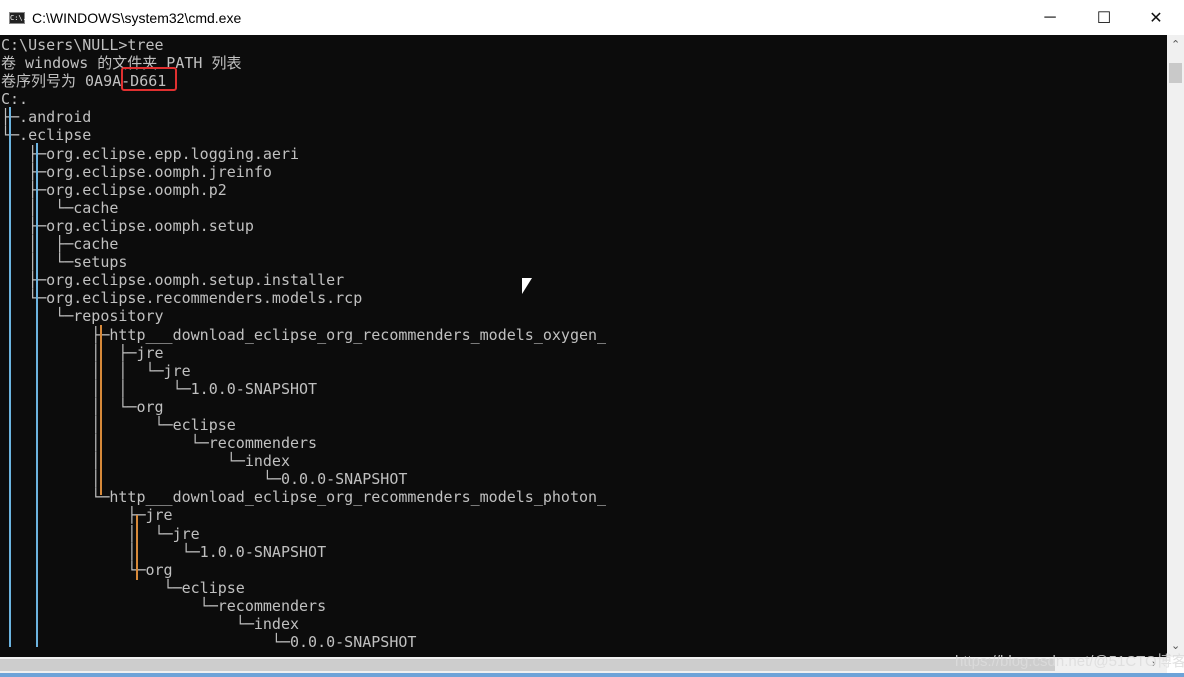 Image resolution: width=1184 pixels, height=677 pixels. Describe the element at coordinates (100, 533) in the screenshot. I see `console-line: │ └─jre` at that location.